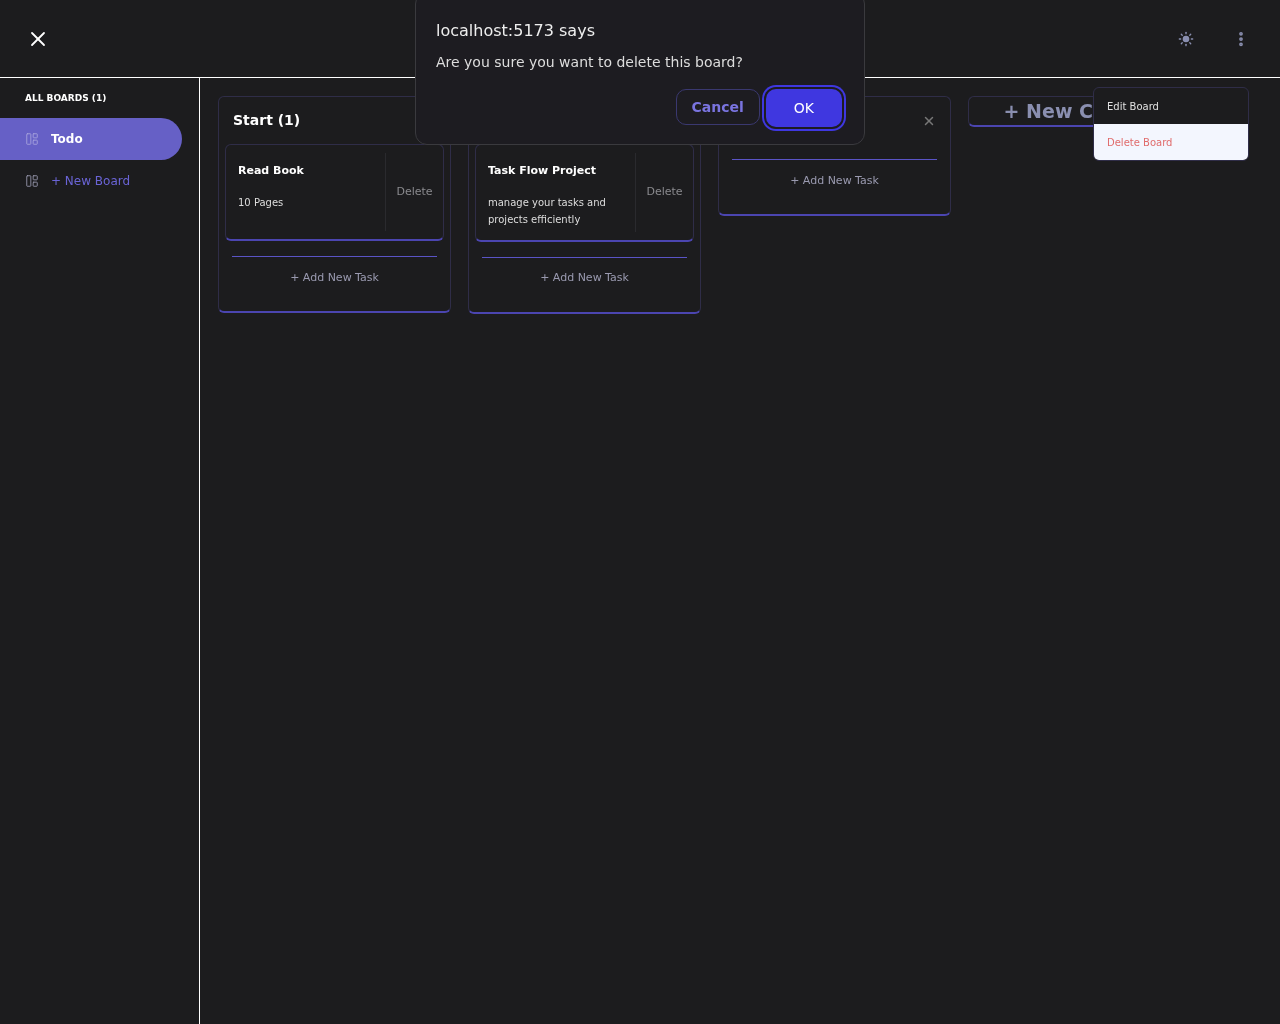  Describe the element at coordinates (334, 192) in the screenshot. I see `task-card: Read Book 10 Pages Delete` at that location.